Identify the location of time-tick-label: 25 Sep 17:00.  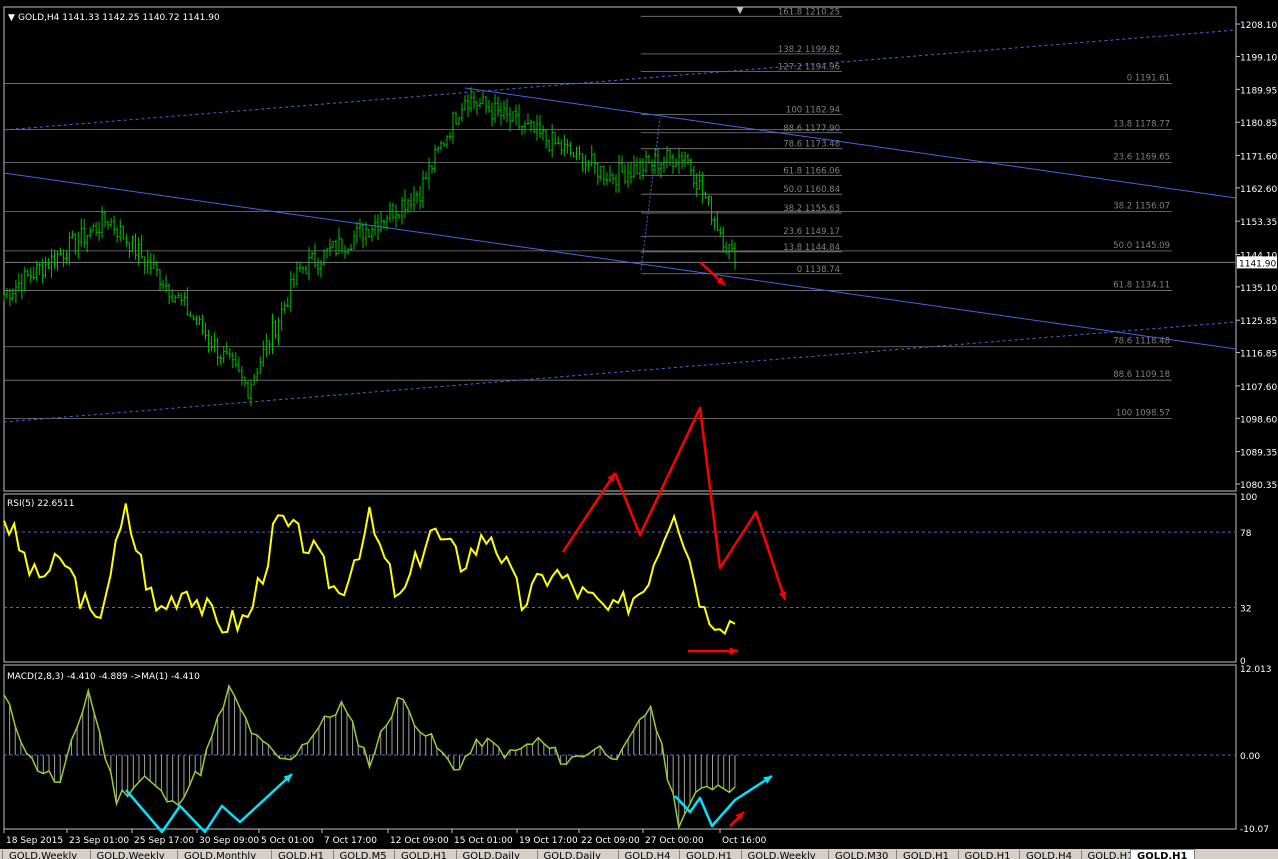
(164, 841).